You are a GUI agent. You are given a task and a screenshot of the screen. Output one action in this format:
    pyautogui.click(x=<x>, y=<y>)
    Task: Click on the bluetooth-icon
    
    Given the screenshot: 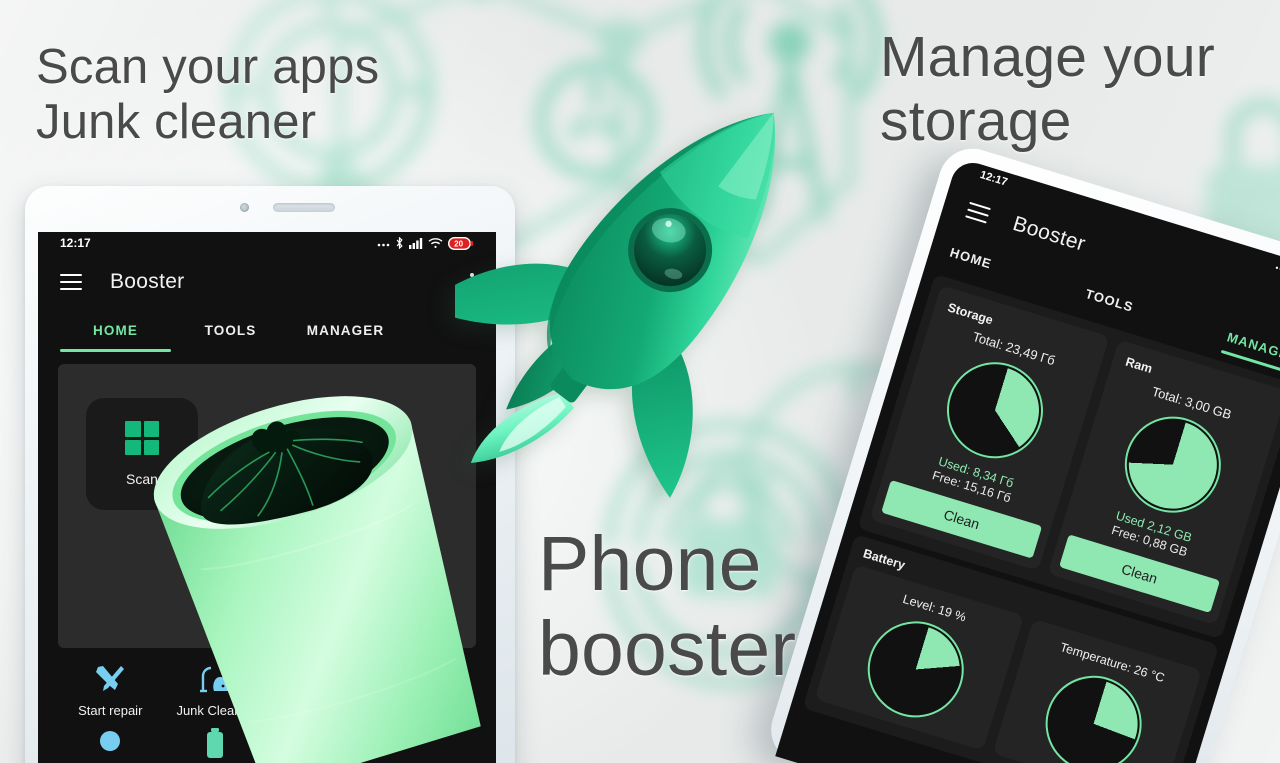 What is the action you would take?
    pyautogui.click(x=399, y=243)
    